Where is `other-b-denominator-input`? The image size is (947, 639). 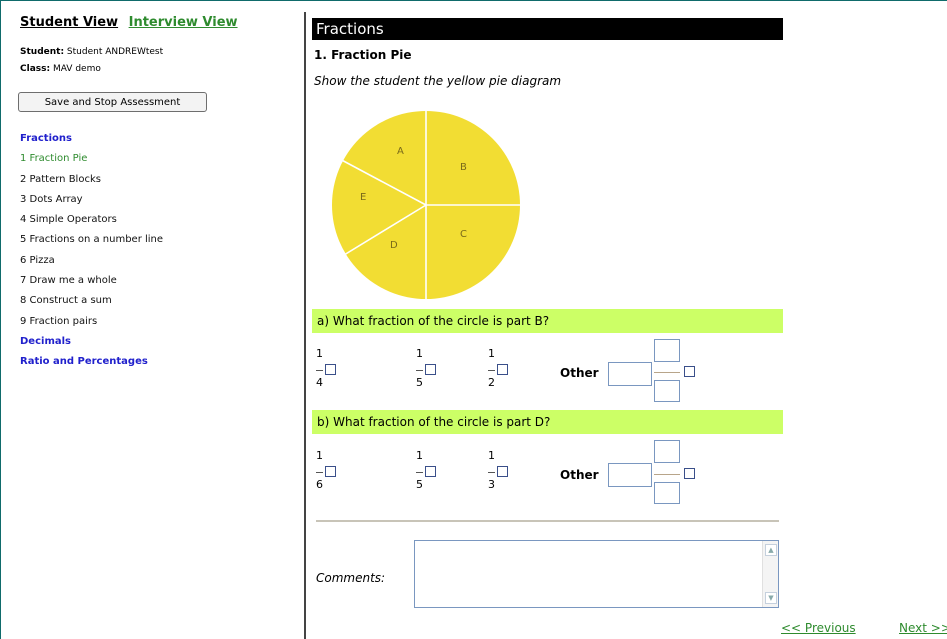
other-b-denominator-input is located at coordinates (667, 493).